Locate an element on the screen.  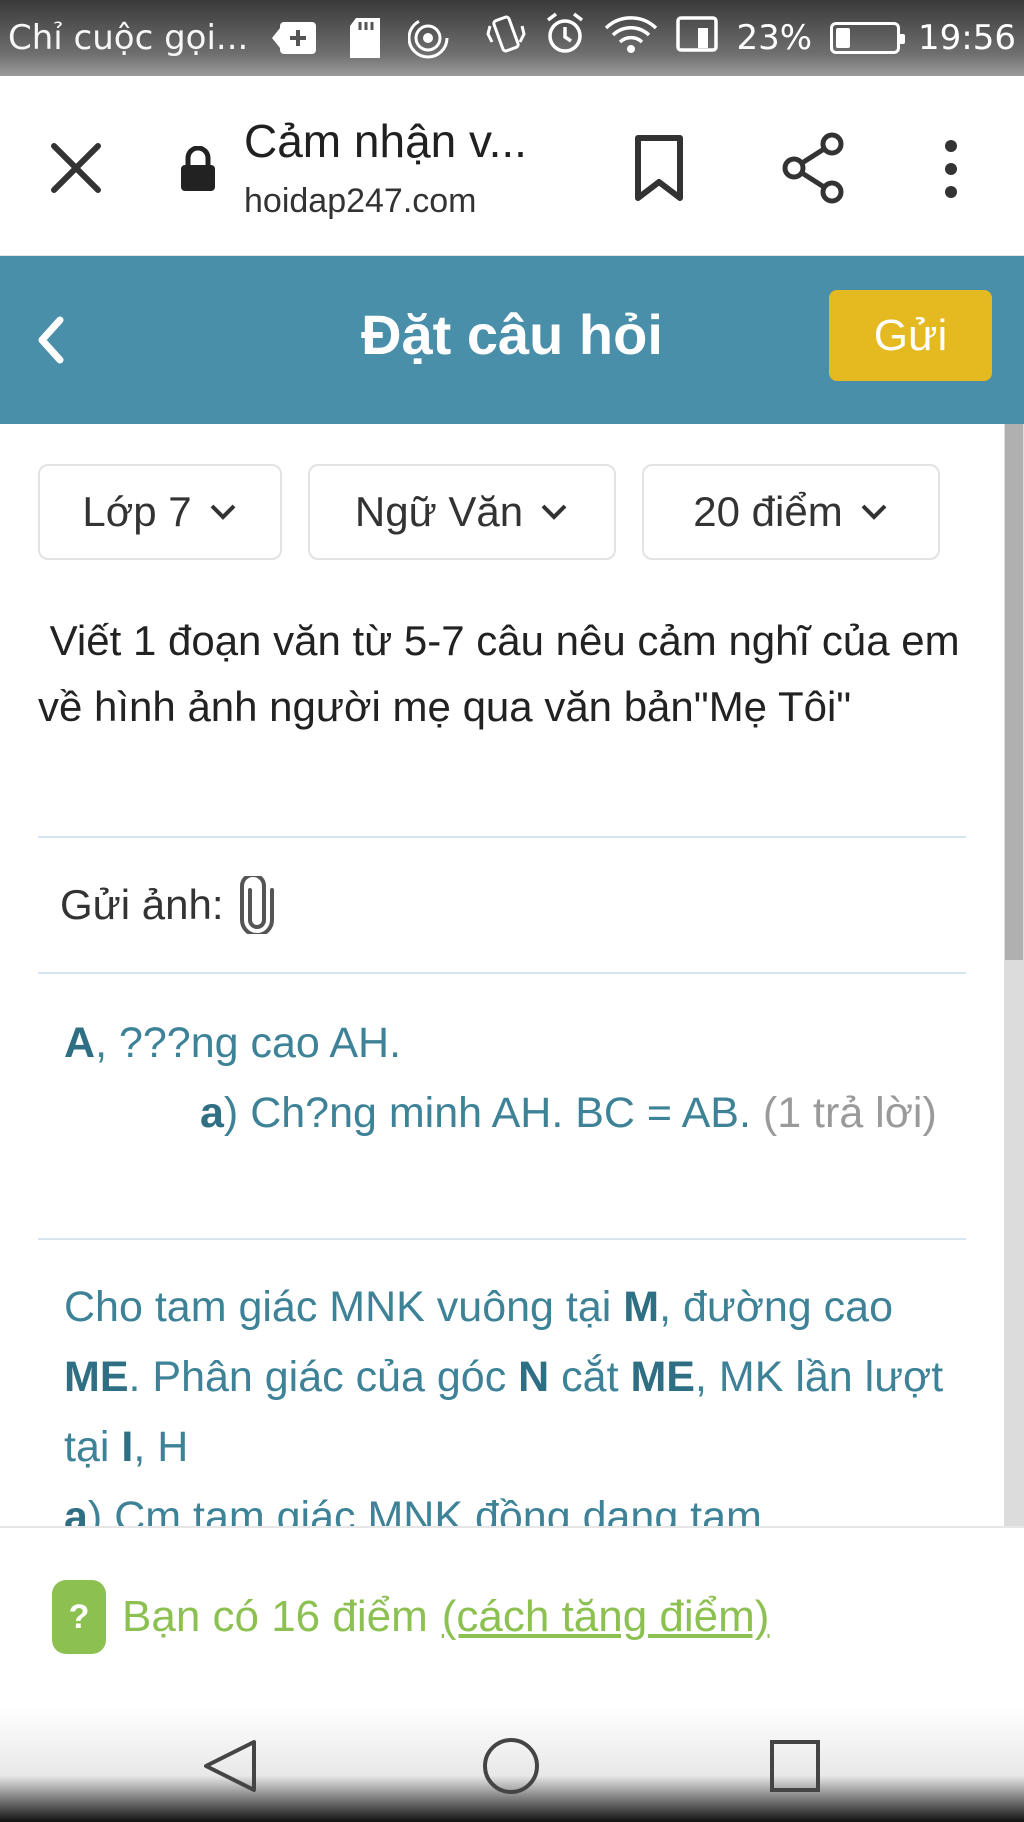
grade-select-value: Lớp 7 is located at coordinates (137, 511).